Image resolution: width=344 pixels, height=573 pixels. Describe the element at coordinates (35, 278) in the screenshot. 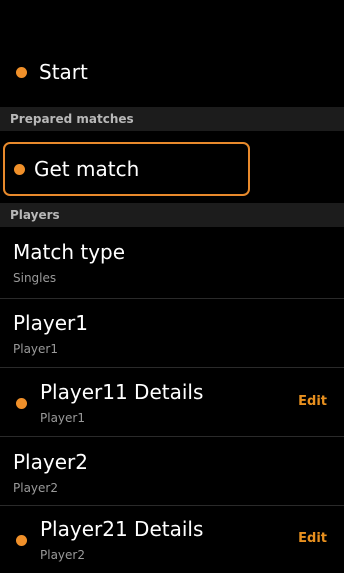

I see `row-subtitle: Singles` at that location.